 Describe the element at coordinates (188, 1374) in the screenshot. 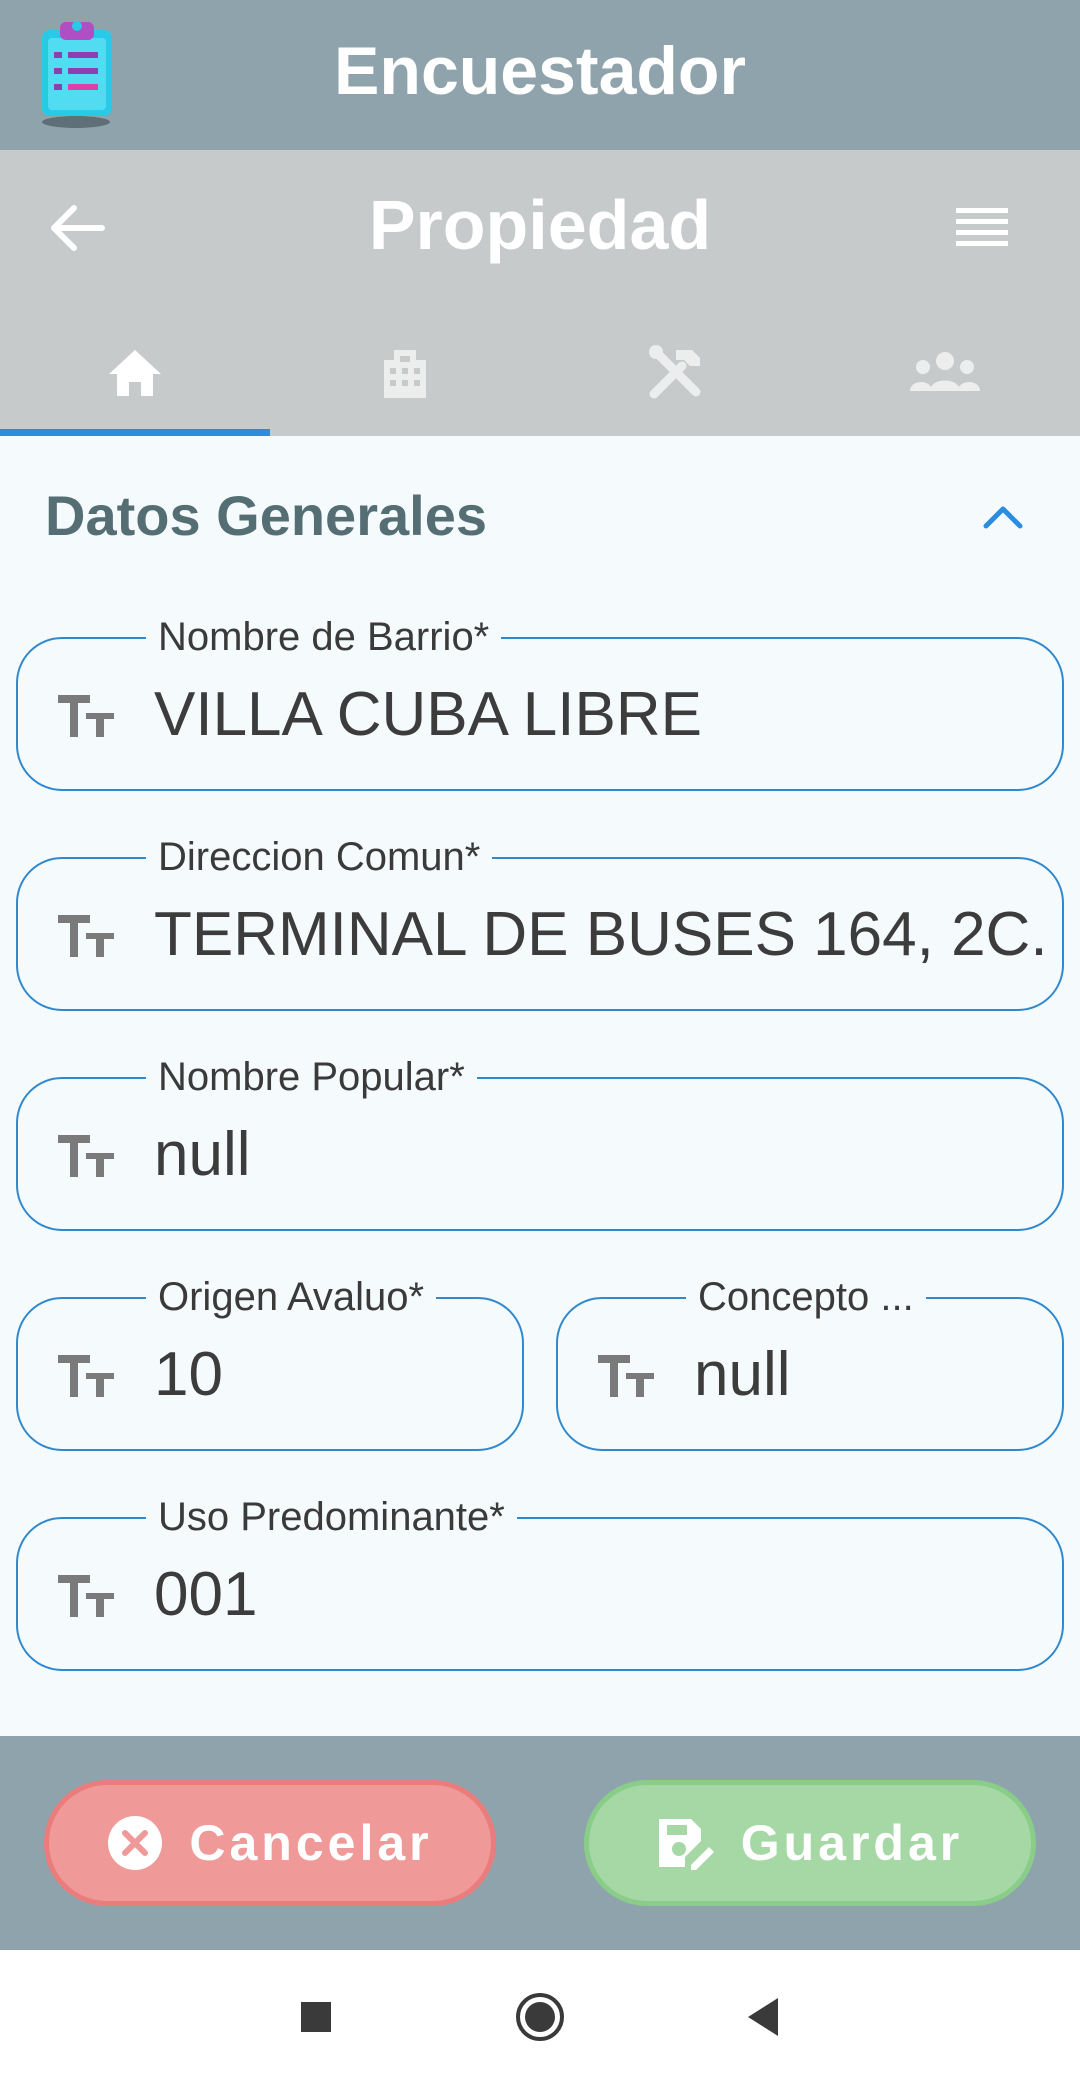

I see `origen-value: 10` at that location.